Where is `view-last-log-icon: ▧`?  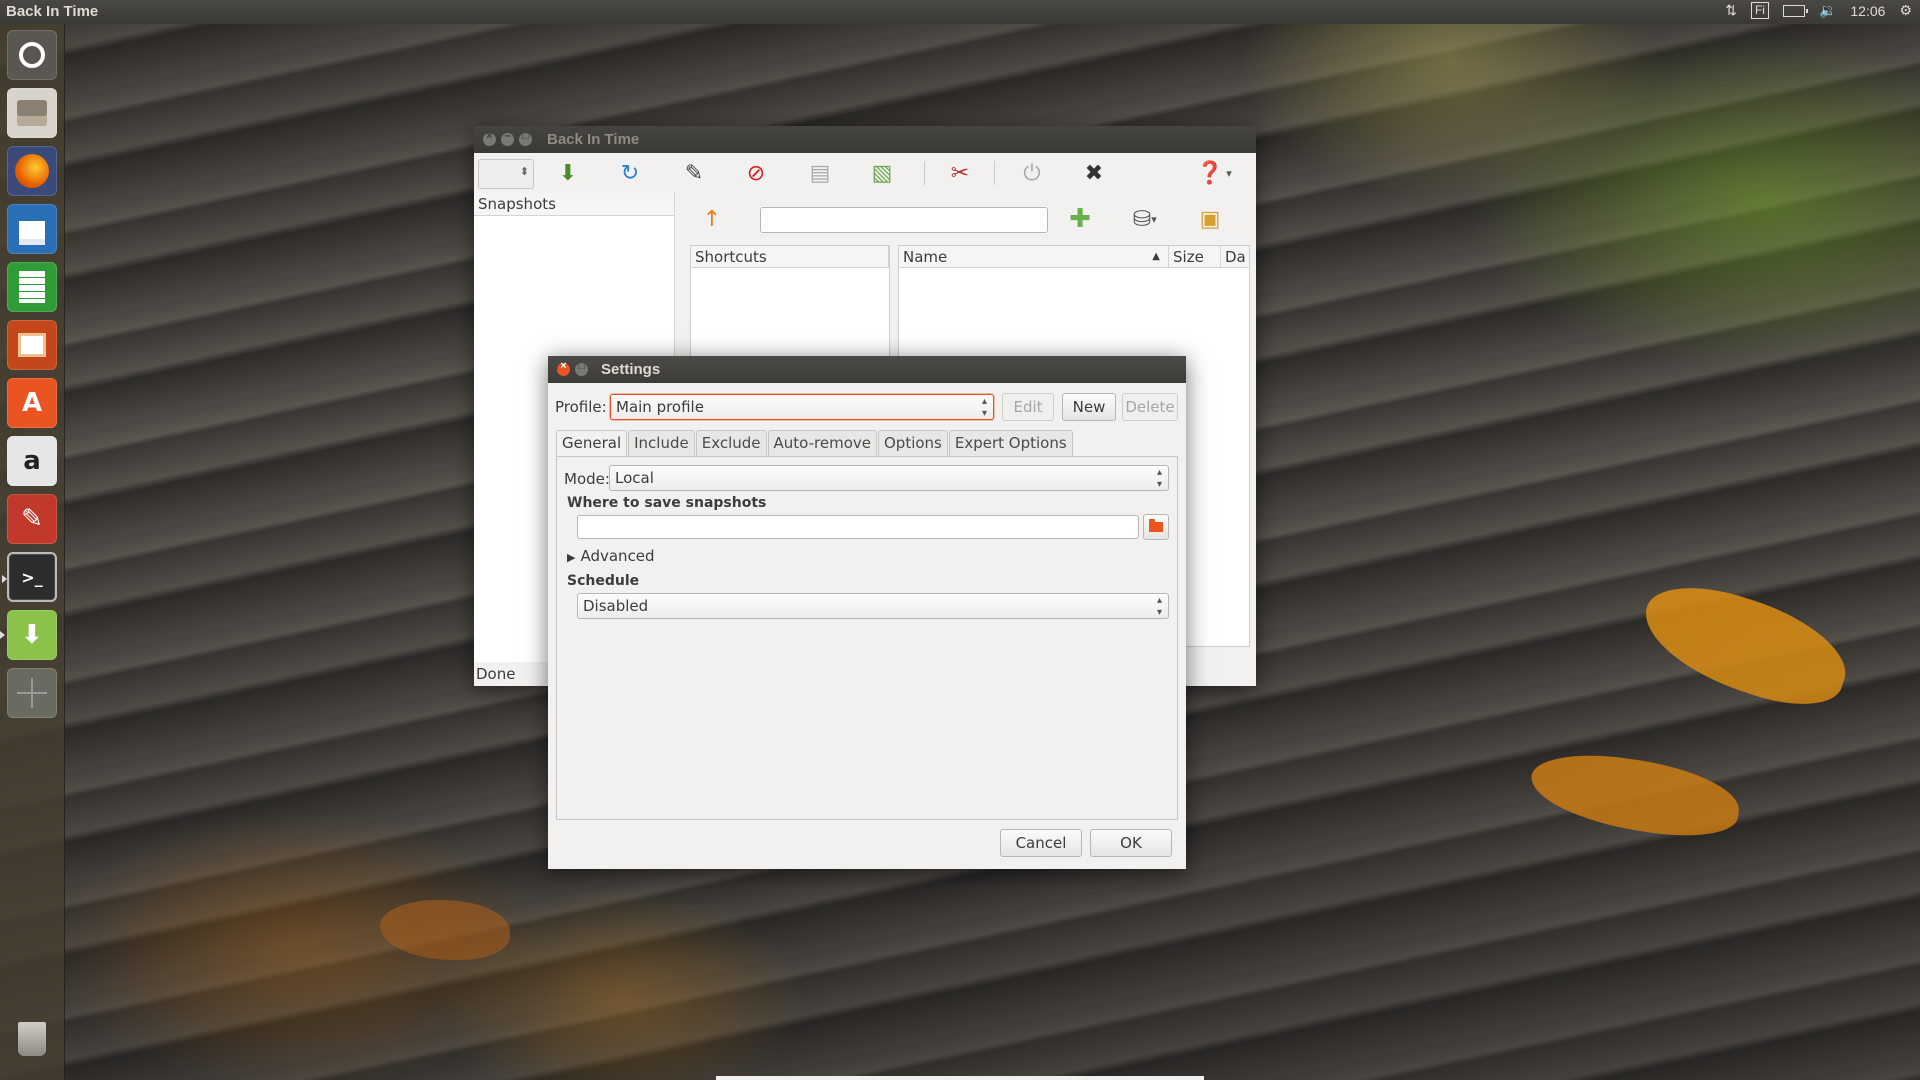 view-last-log-icon: ▧ is located at coordinates (882, 173).